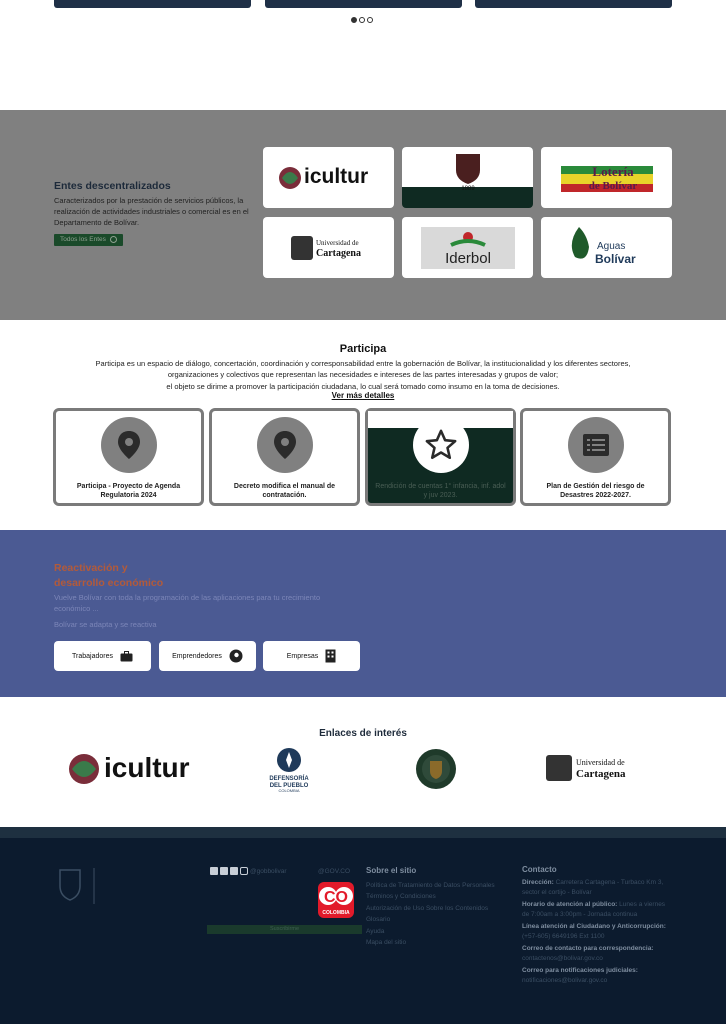 The image size is (726, 1024). Describe the element at coordinates (436, 897) in the screenshot. I see `footer-link: Términos y Condiciones` at that location.